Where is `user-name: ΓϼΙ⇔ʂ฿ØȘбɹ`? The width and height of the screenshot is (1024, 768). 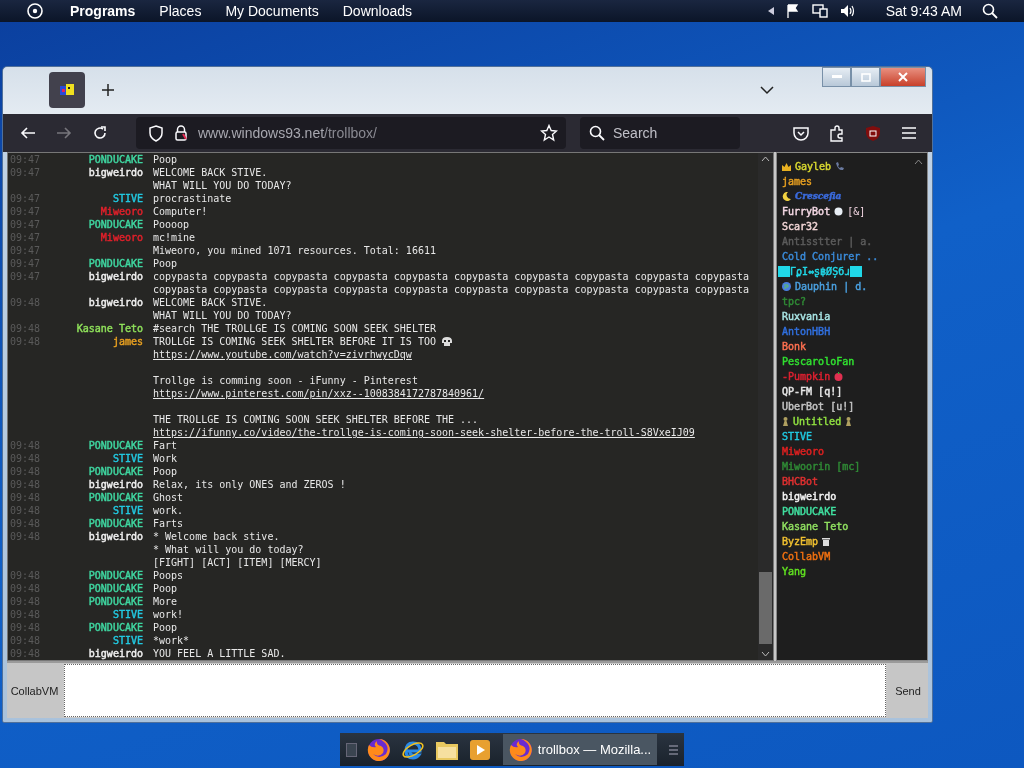 user-name: ΓϼΙ⇔ʂ฿ØȘбɹ is located at coordinates (820, 272).